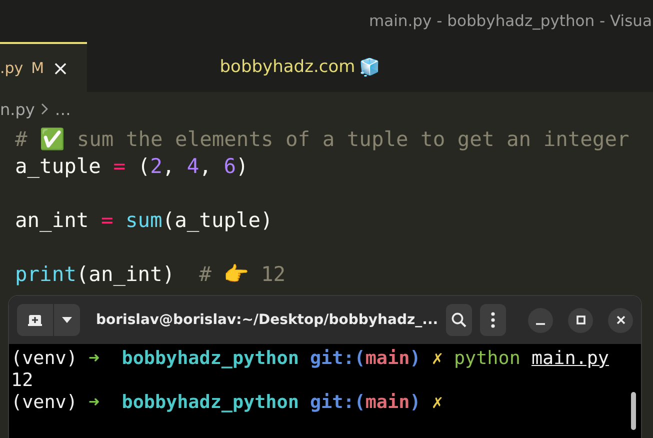 Image resolution: width=653 pixels, height=438 pixels. I want to click on code-line: an_int = sum(a_tuple), so click(144, 220).